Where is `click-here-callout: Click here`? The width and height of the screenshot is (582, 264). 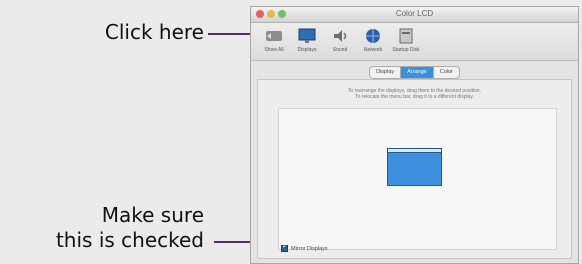
click-here-callout: Click here is located at coordinates (154, 32).